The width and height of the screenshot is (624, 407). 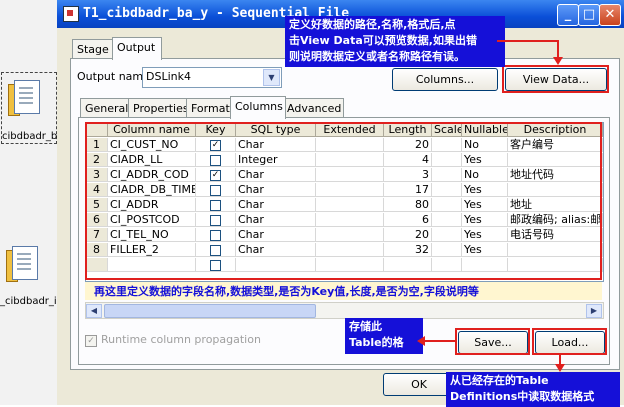 What do you see at coordinates (594, 311) in the screenshot?
I see `scroll-right-icon: ▶` at bounding box center [594, 311].